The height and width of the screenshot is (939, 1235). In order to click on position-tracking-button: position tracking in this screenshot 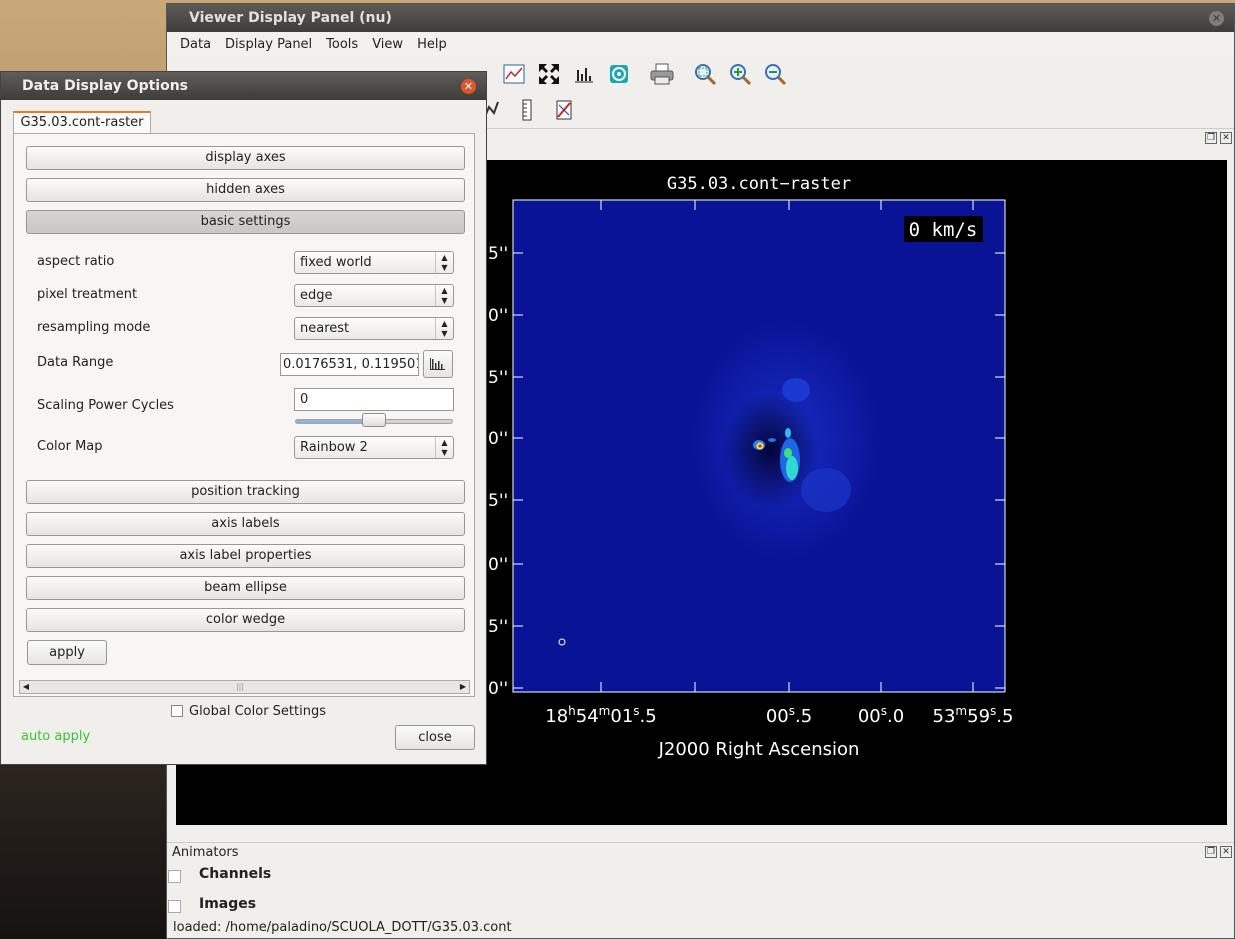, I will do `click(245, 492)`.